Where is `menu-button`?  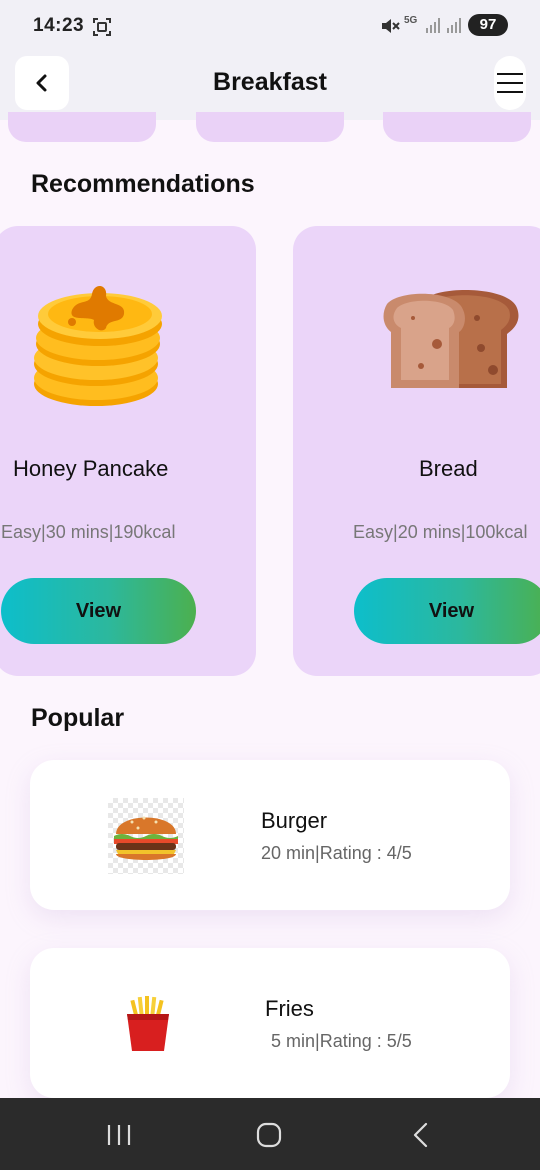
menu-button is located at coordinates (510, 83).